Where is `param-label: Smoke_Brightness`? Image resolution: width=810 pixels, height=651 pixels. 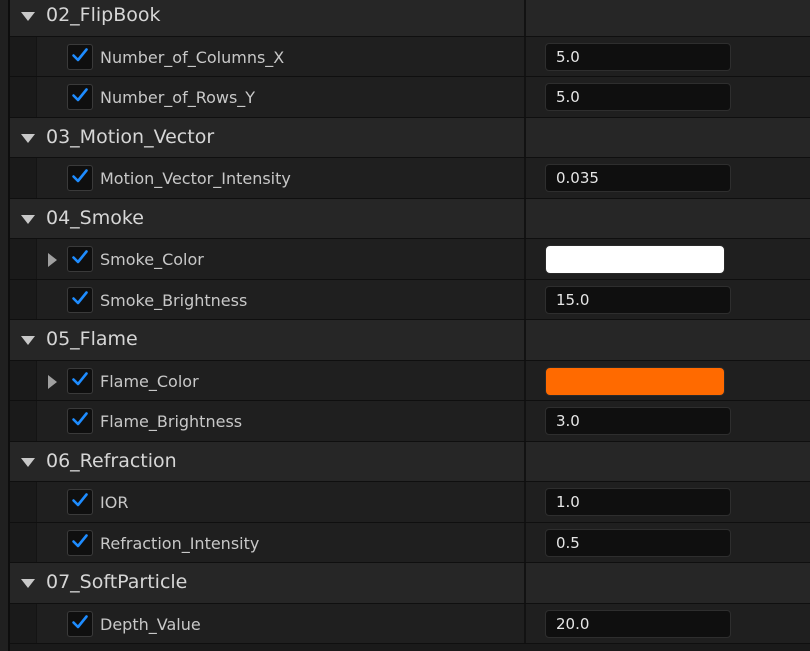
param-label: Smoke_Brightness is located at coordinates (174, 300).